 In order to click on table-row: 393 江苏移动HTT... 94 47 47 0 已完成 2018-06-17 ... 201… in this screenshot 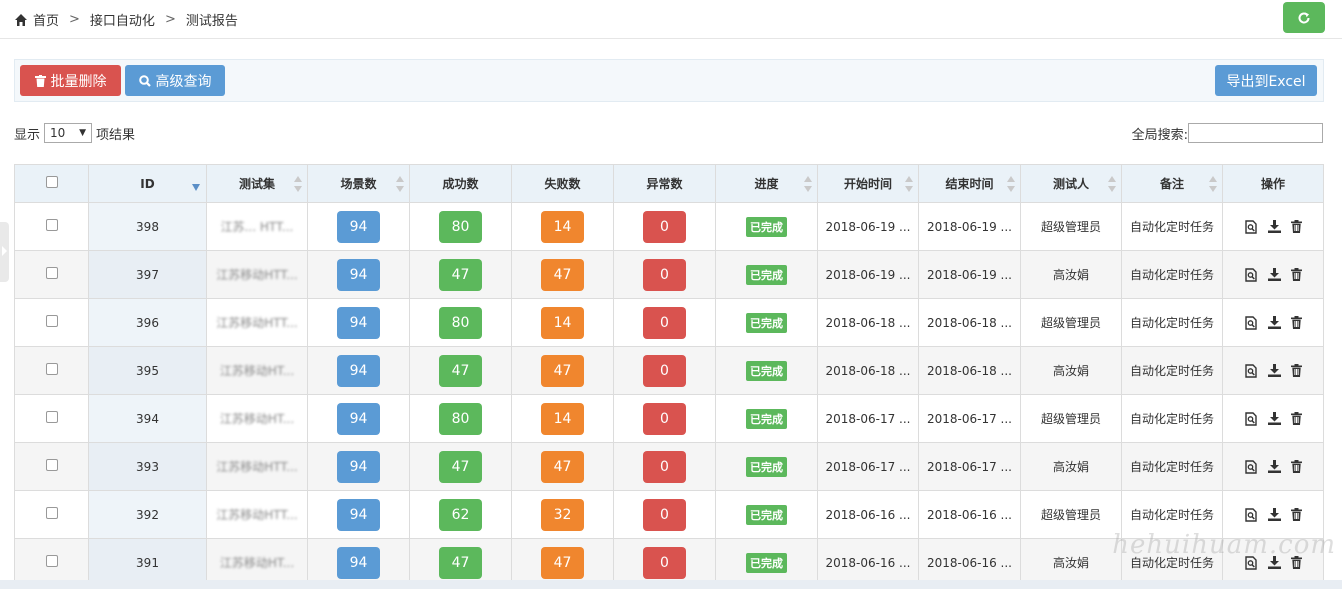, I will do `click(669, 466)`.